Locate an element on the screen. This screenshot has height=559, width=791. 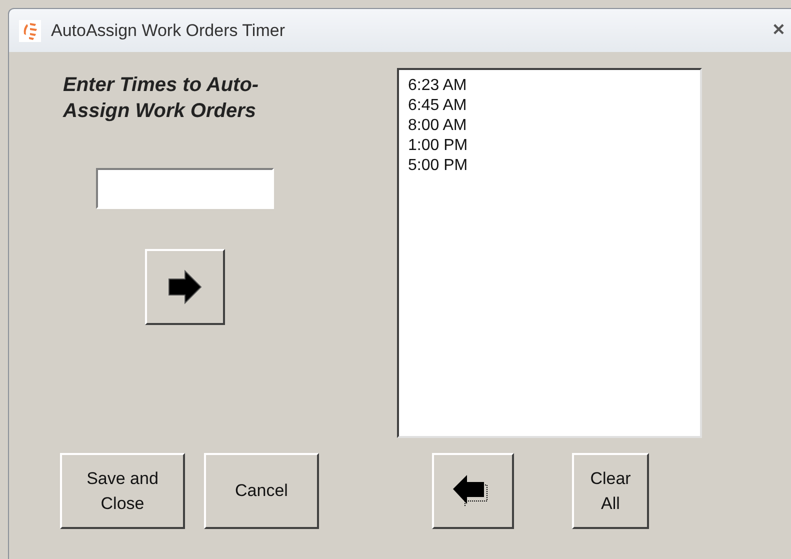
remove-time-button is located at coordinates (473, 491).